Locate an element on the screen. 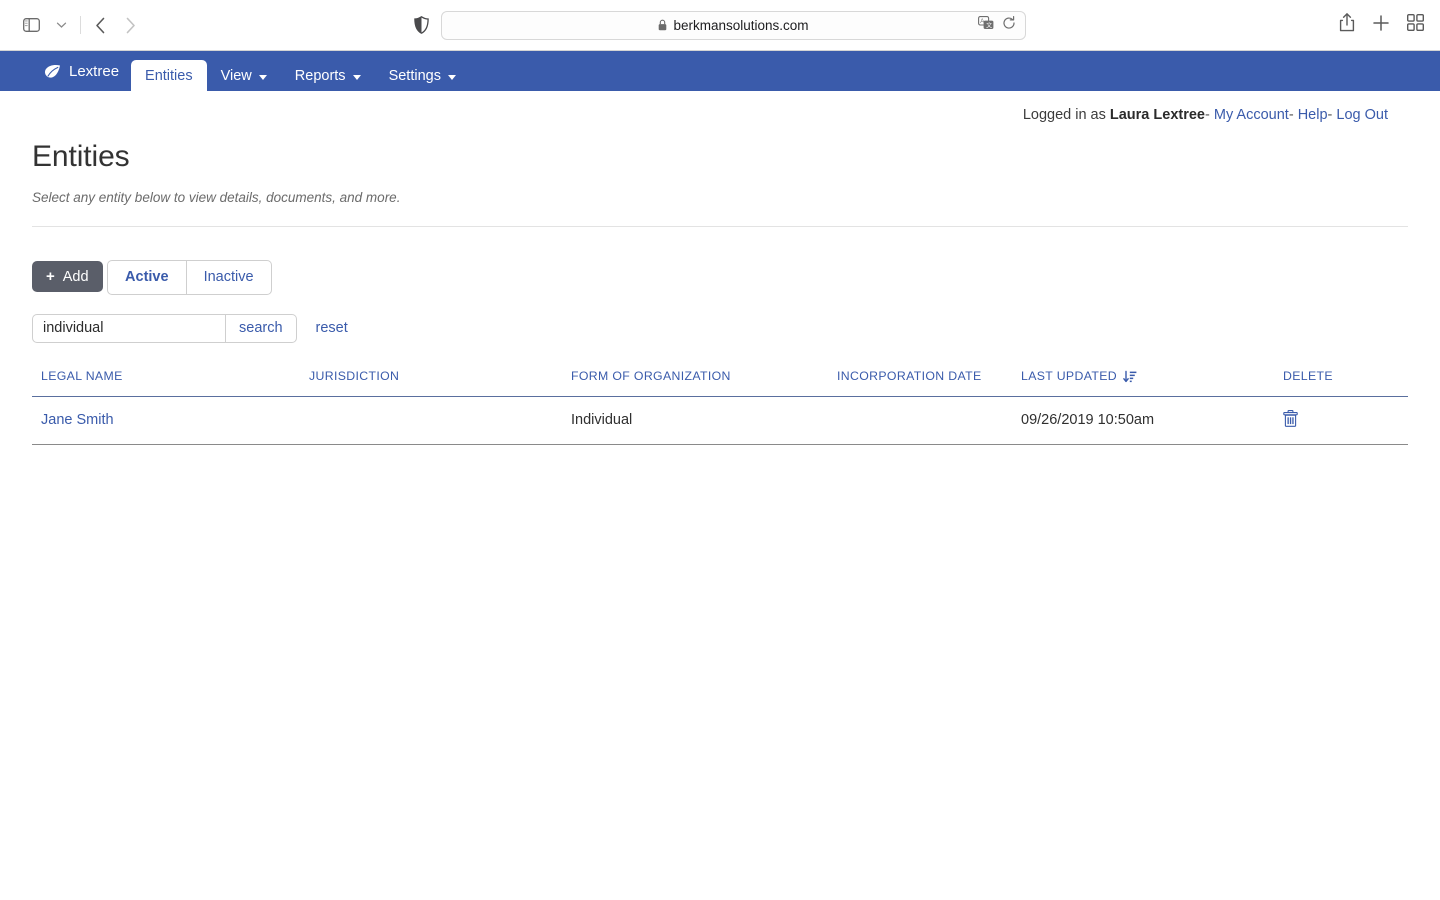  search-row: search reset is located at coordinates (720, 328).